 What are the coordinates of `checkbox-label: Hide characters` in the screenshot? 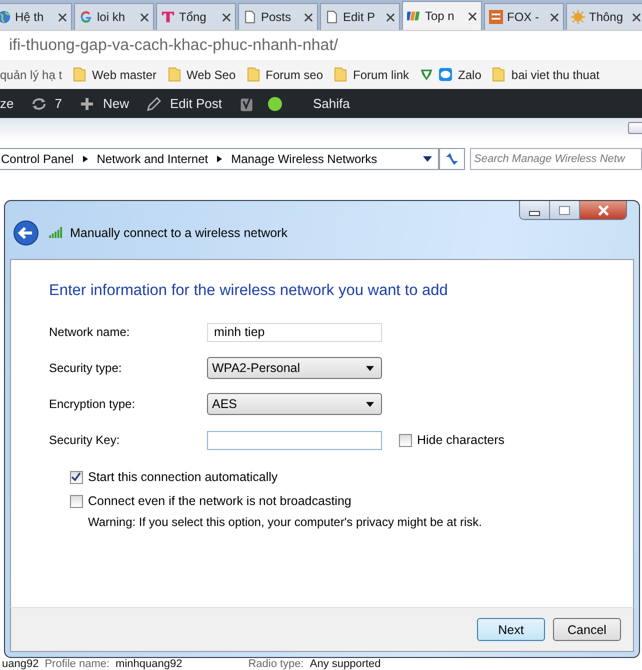 It's located at (461, 440).